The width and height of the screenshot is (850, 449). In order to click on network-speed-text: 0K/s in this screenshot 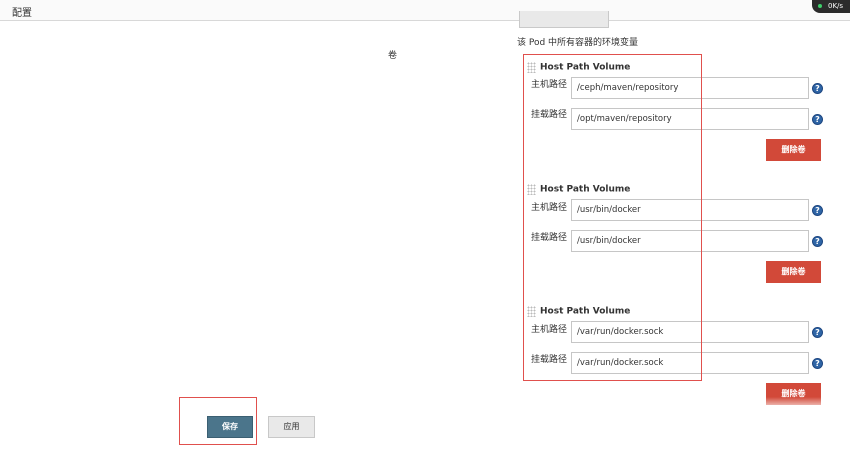, I will do `click(836, 6)`.